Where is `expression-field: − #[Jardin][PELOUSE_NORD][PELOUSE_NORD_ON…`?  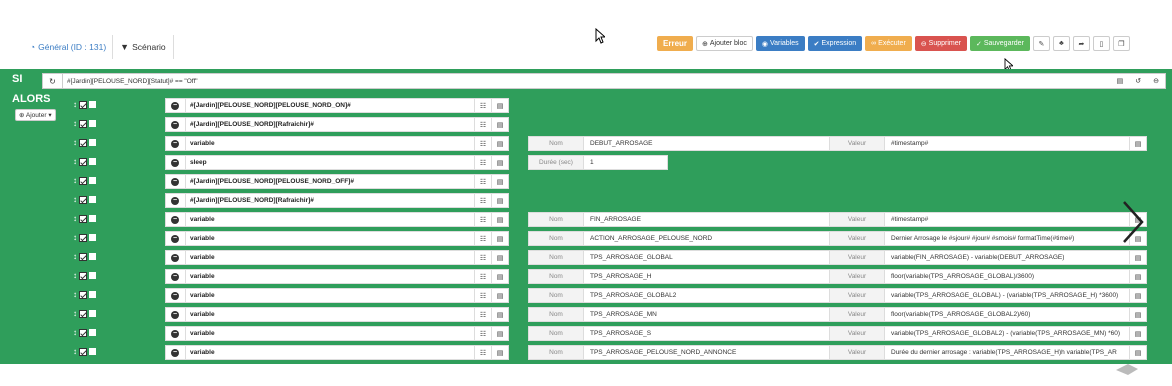 expression-field: − #[Jardin][PELOUSE_NORD][PELOUSE_NORD_ON… is located at coordinates (337, 105).